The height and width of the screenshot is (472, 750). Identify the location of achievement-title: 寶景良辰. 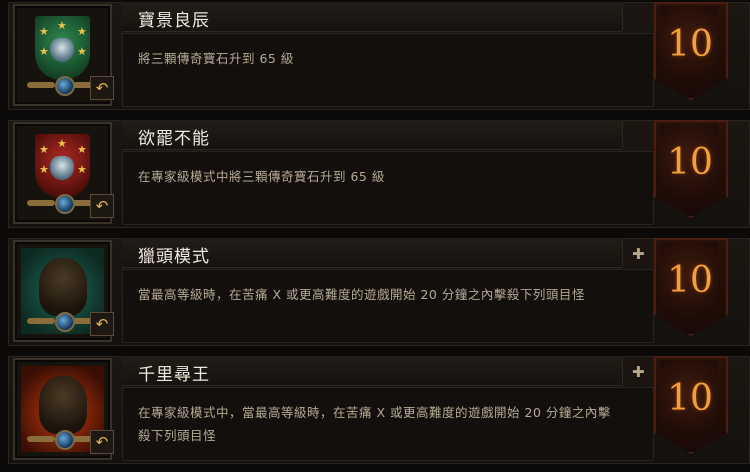
(174, 21).